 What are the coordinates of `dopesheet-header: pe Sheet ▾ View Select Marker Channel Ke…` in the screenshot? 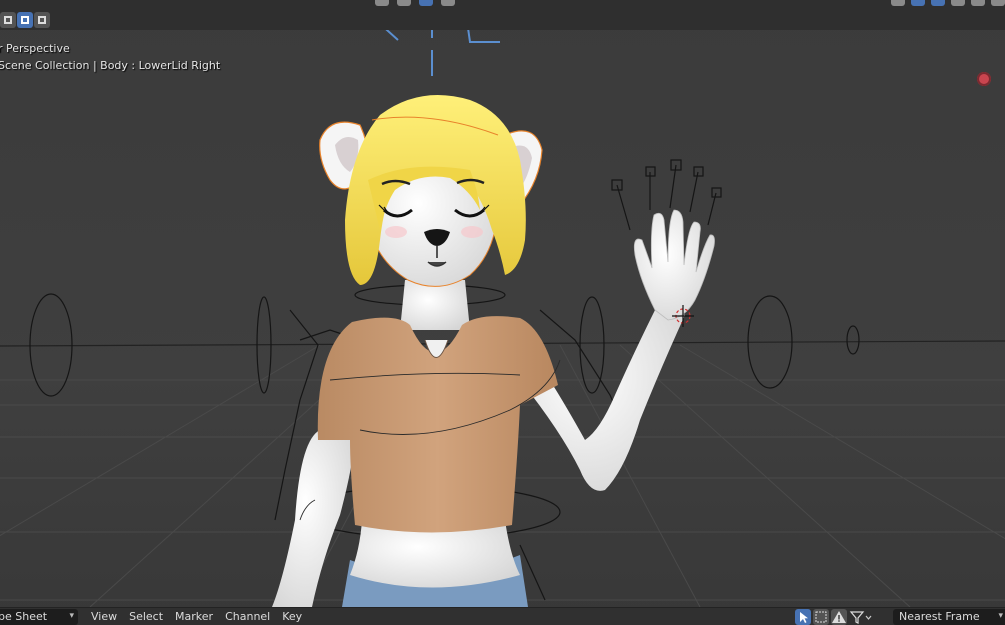 It's located at (502, 616).